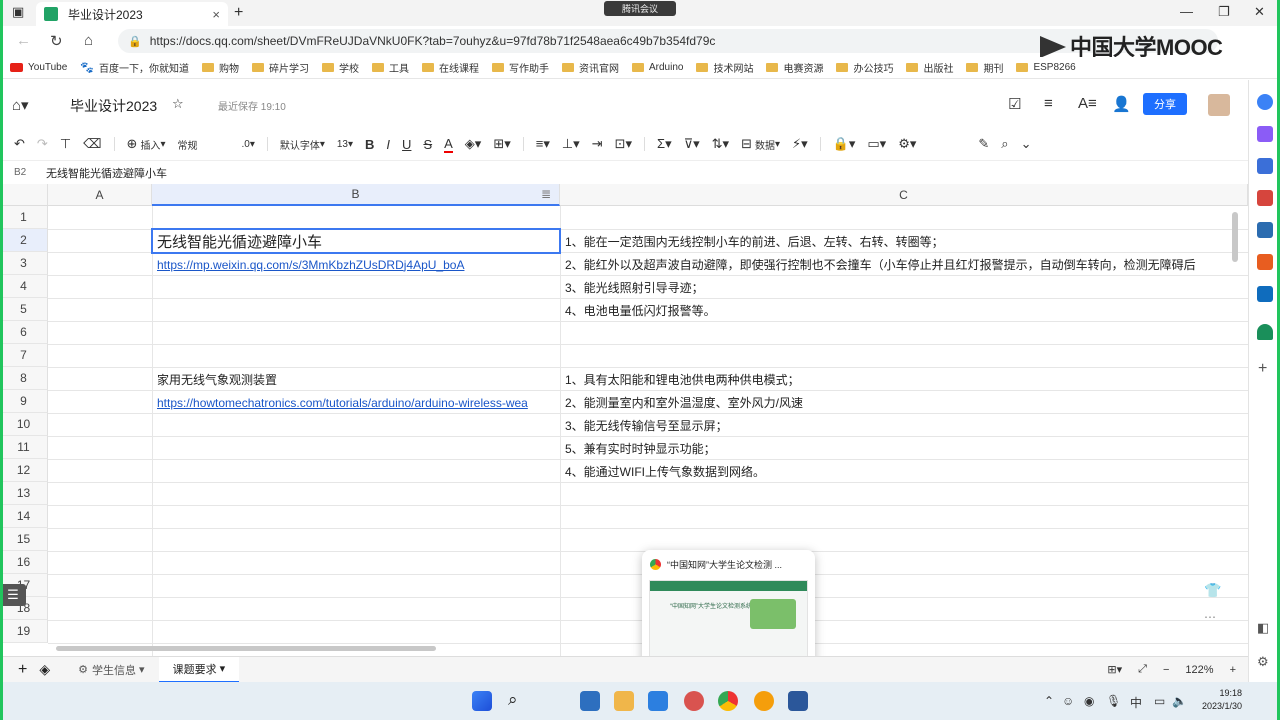 The image size is (1280, 720). I want to click on column-filter-icon: ≣, so click(546, 194).